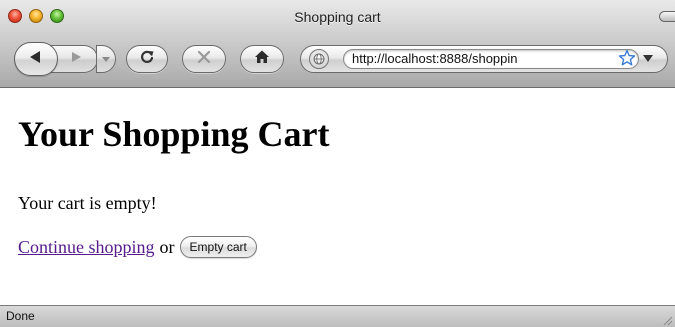  What do you see at coordinates (76, 59) in the screenshot?
I see `forward-arrow-icon` at bounding box center [76, 59].